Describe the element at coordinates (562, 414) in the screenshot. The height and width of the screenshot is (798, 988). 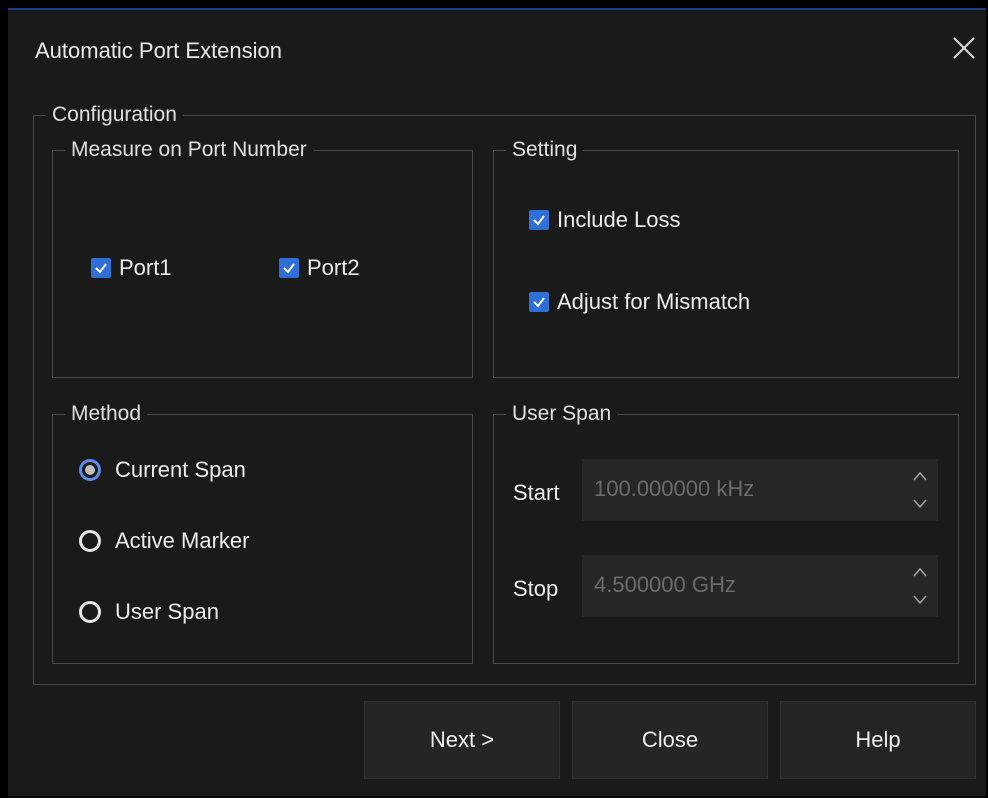
I see `user-span-label: User Span` at that location.